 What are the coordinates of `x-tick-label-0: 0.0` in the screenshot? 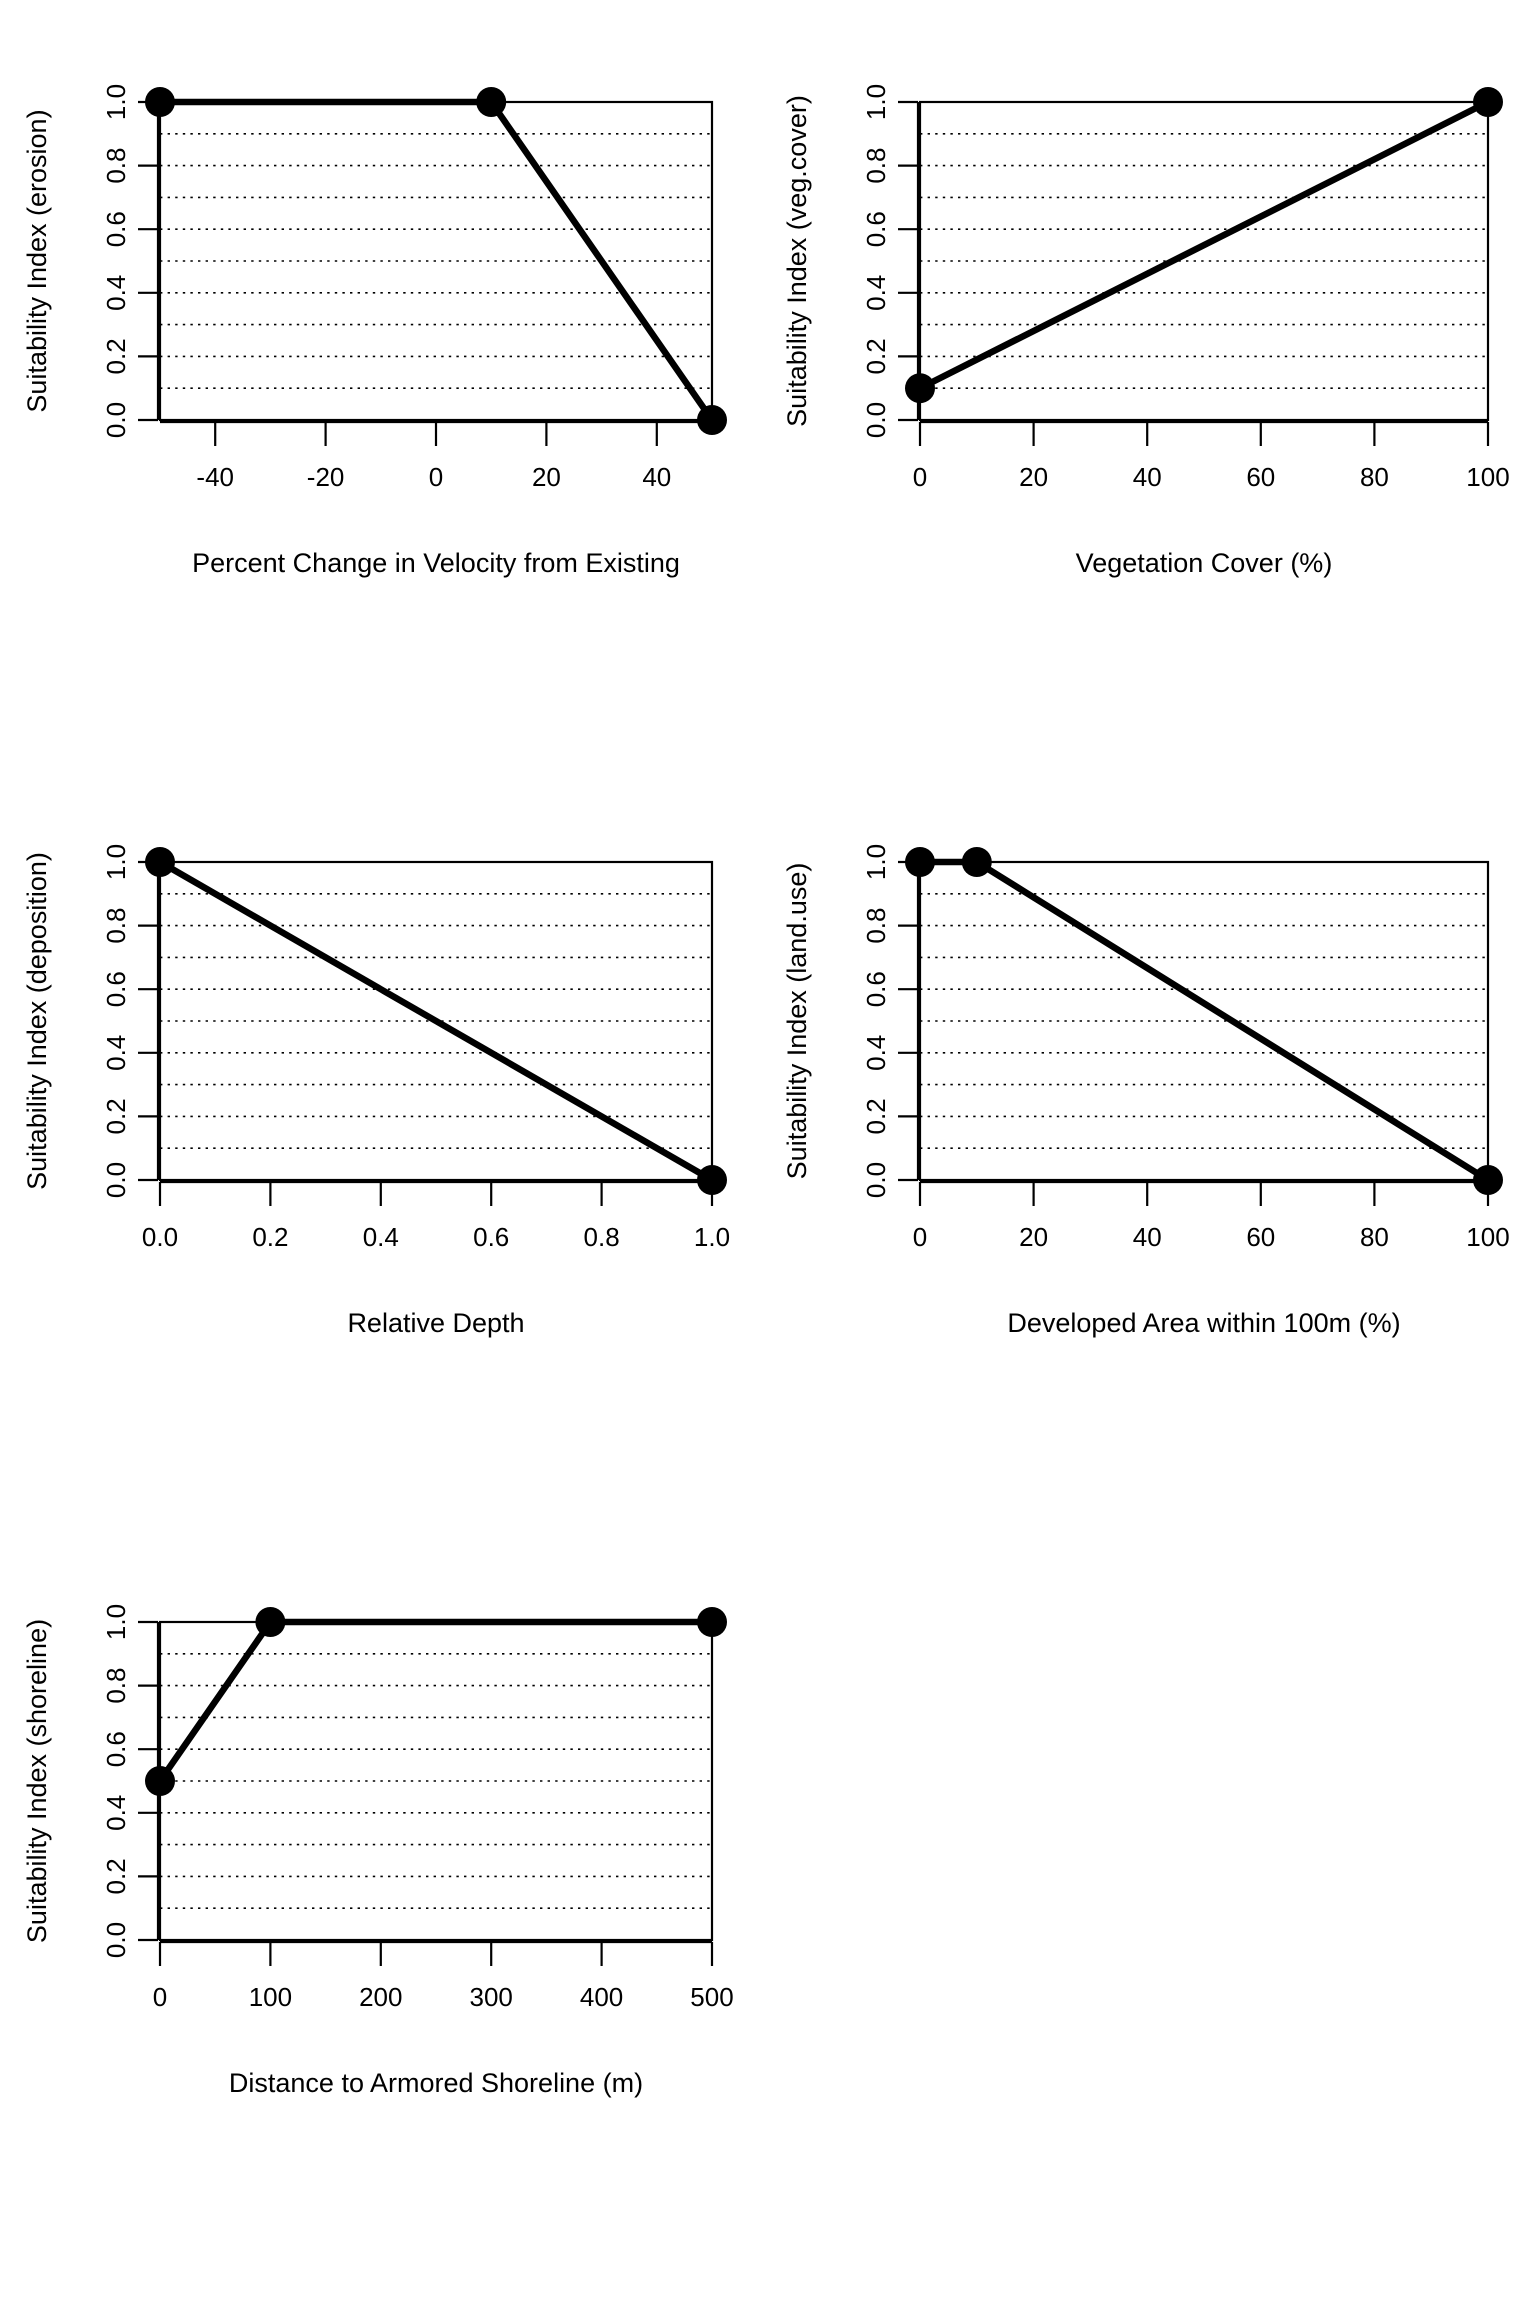 It's located at (160, 1237).